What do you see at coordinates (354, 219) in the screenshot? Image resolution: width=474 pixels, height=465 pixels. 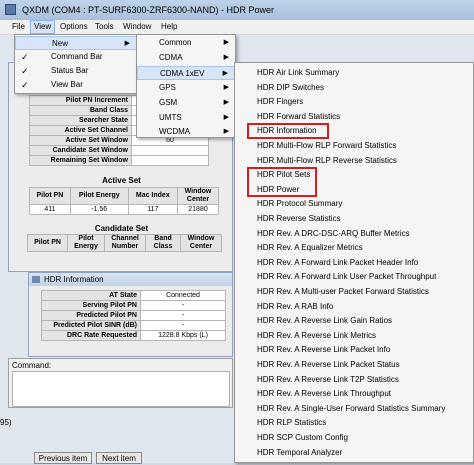 I see `ev-menu-item: HDR Reverse Statistics` at bounding box center [354, 219].